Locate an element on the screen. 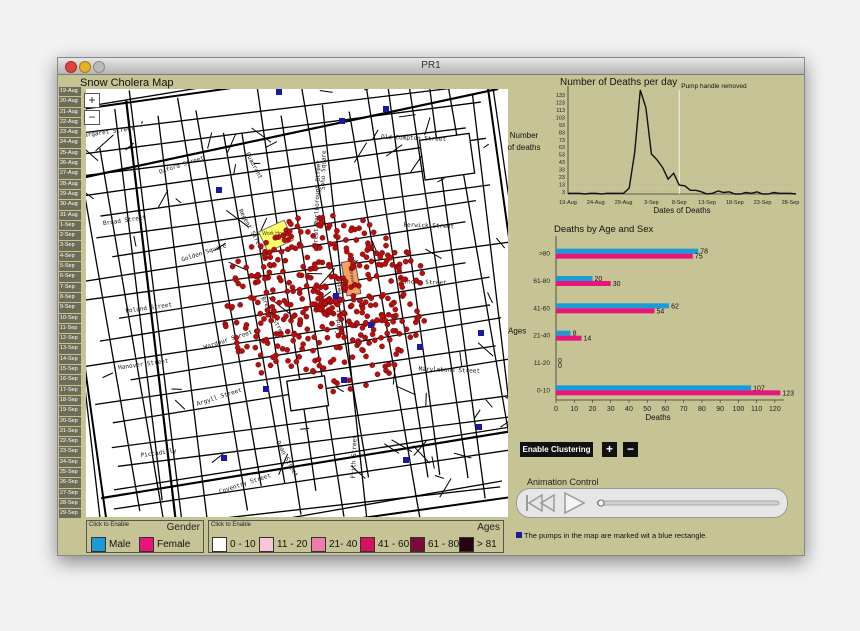 Image resolution: width=860 pixels, height=631 pixels. date-button: 29-Aug is located at coordinates (70, 194).